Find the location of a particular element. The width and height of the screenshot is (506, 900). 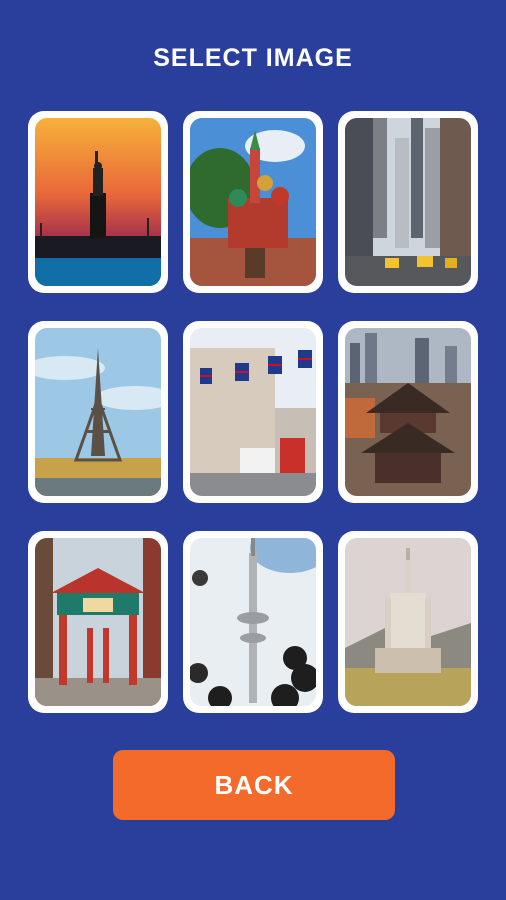

chinatown-gate-image is located at coordinates (98, 622).